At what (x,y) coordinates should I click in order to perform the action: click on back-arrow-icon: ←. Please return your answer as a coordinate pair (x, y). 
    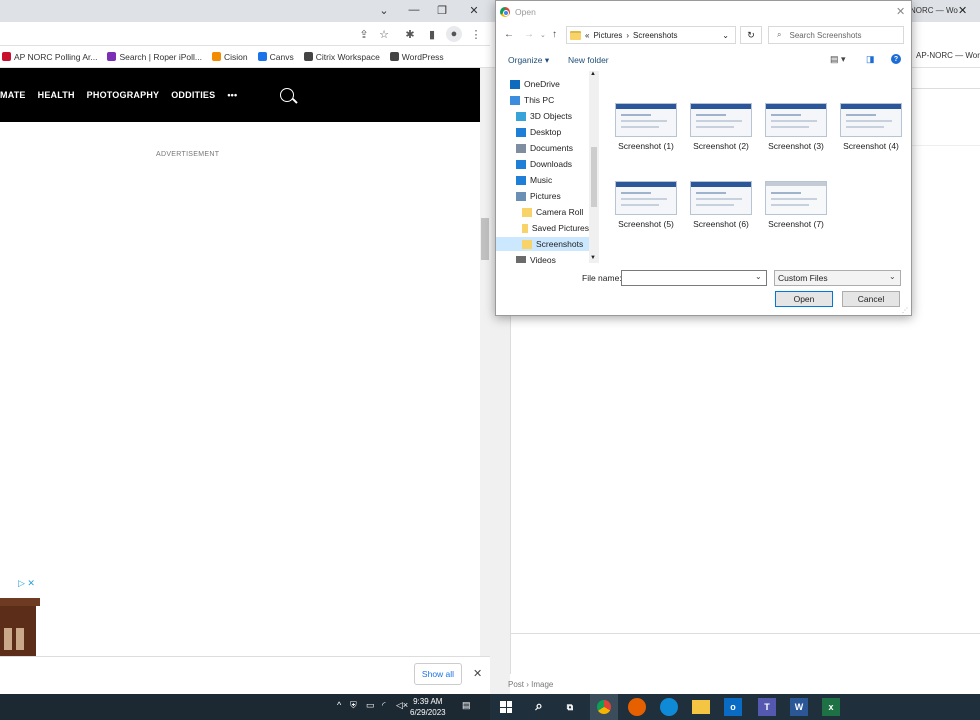
    Looking at the image, I should click on (509, 34).